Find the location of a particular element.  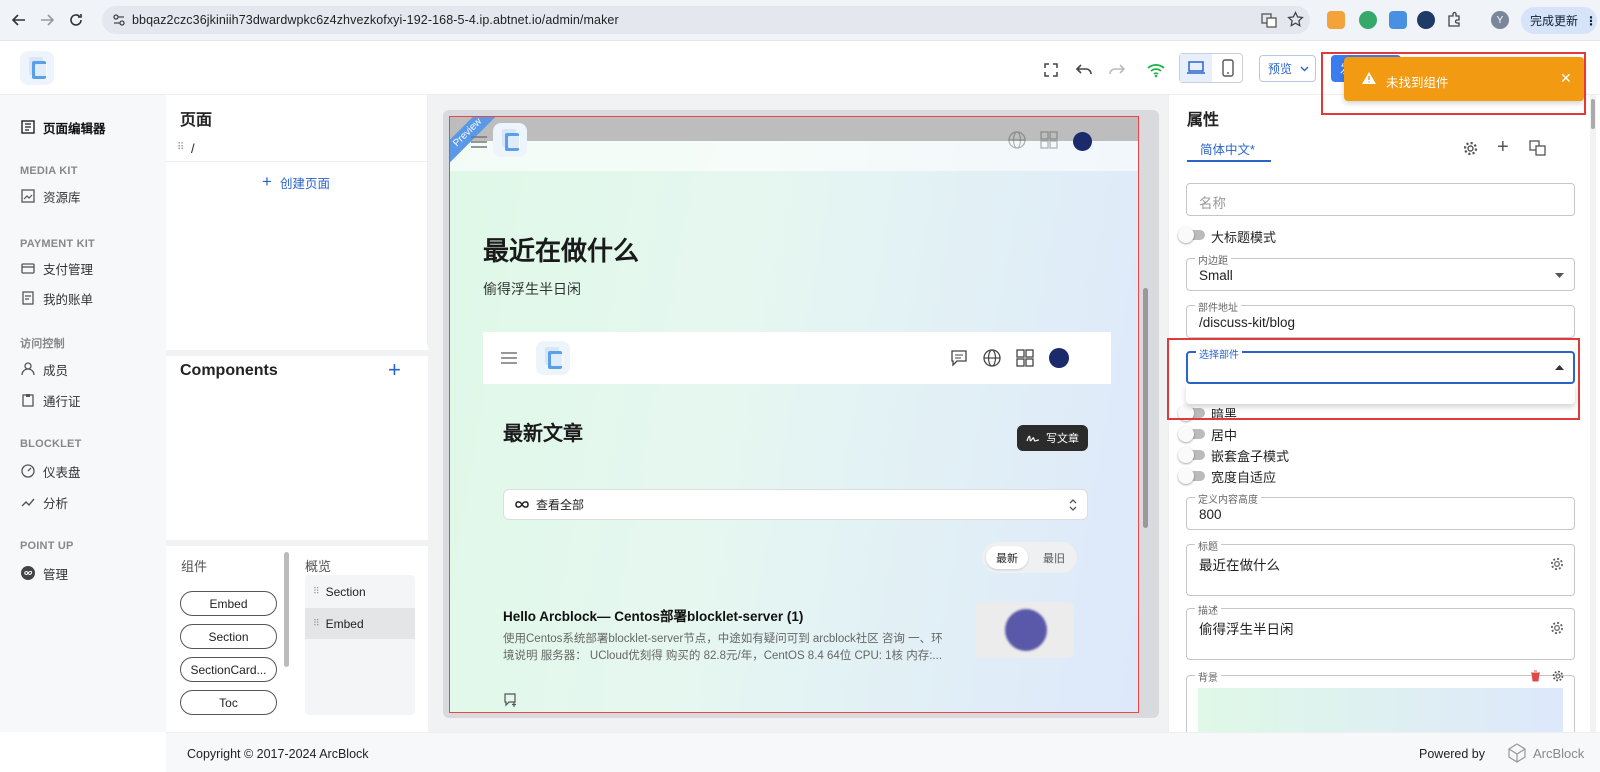

page-row: ⠿ / is located at coordinates (297, 150).